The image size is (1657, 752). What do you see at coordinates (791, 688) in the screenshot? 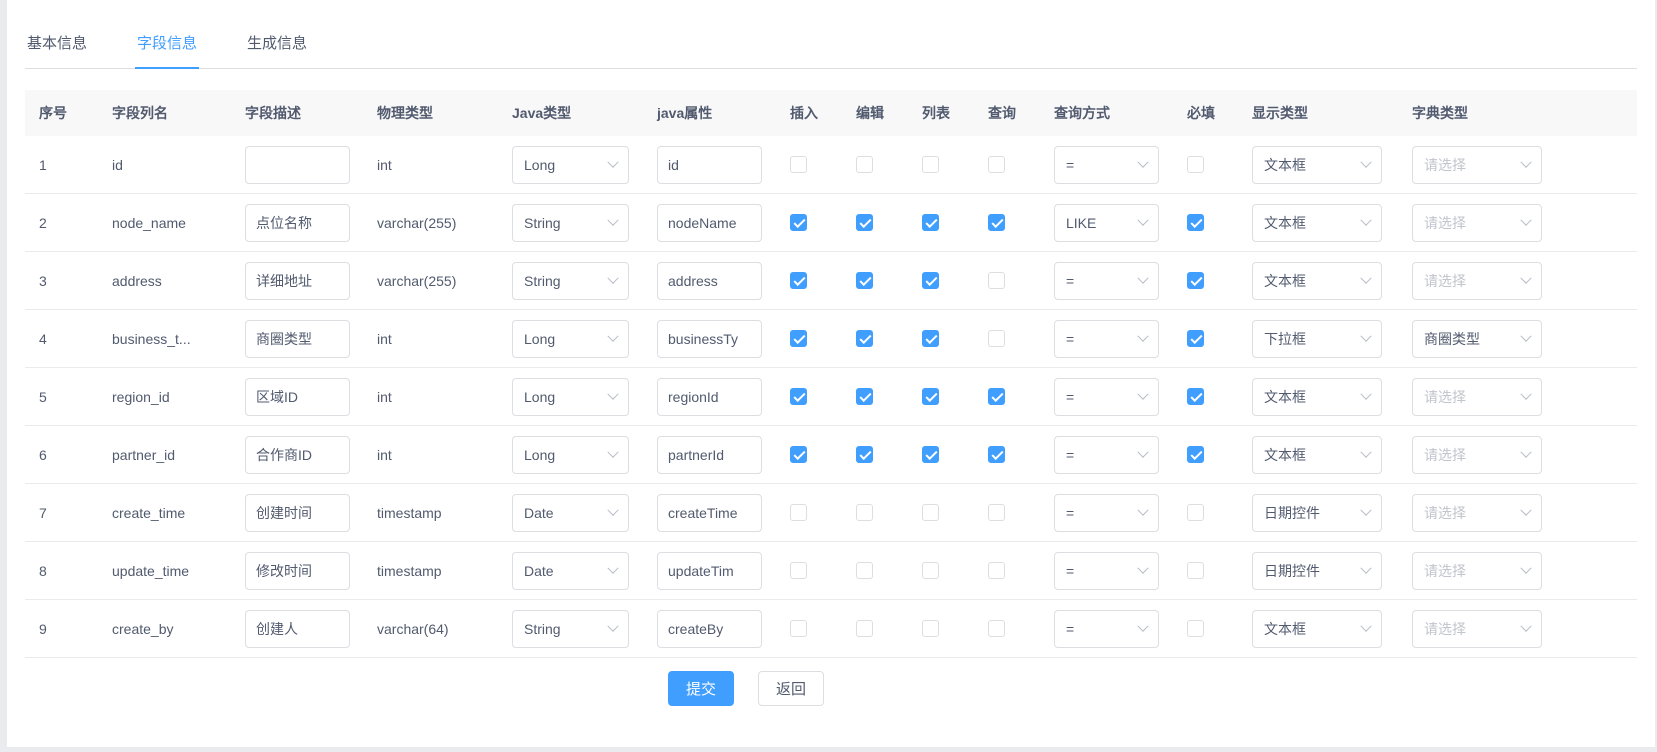
I see `back-button: 返回` at bounding box center [791, 688].